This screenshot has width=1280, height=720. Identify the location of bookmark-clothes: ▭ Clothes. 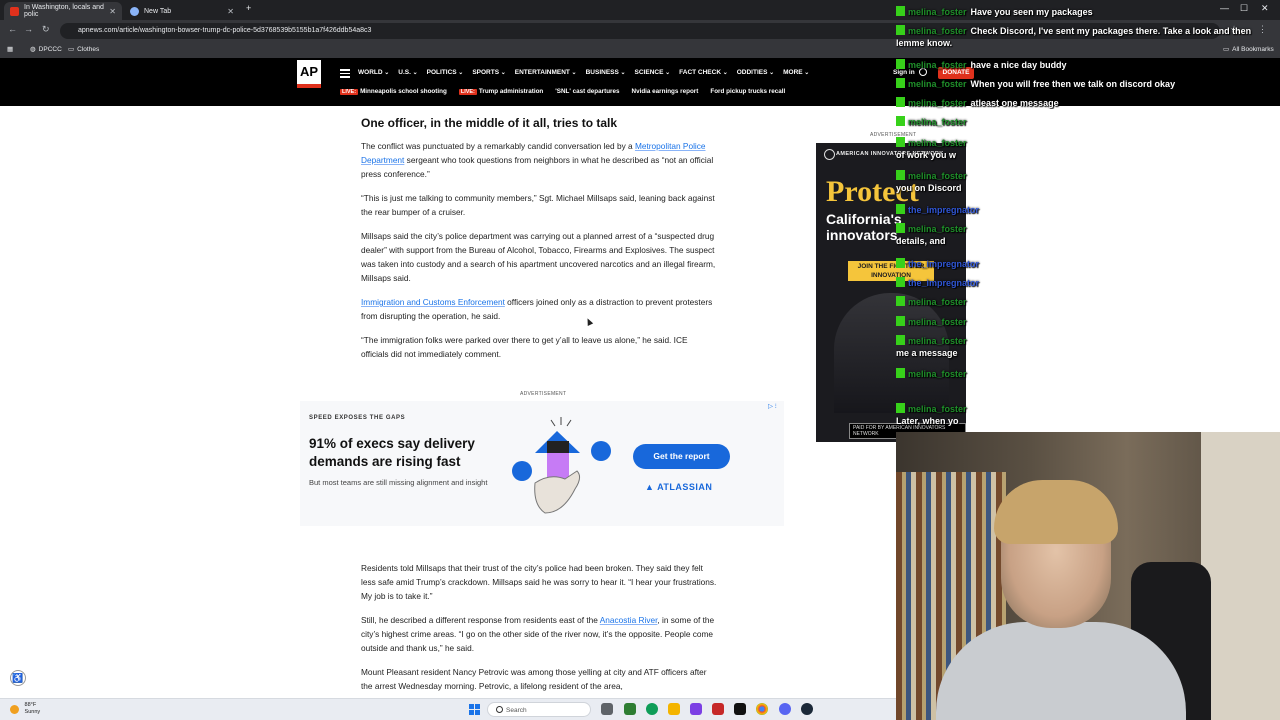
(84, 49).